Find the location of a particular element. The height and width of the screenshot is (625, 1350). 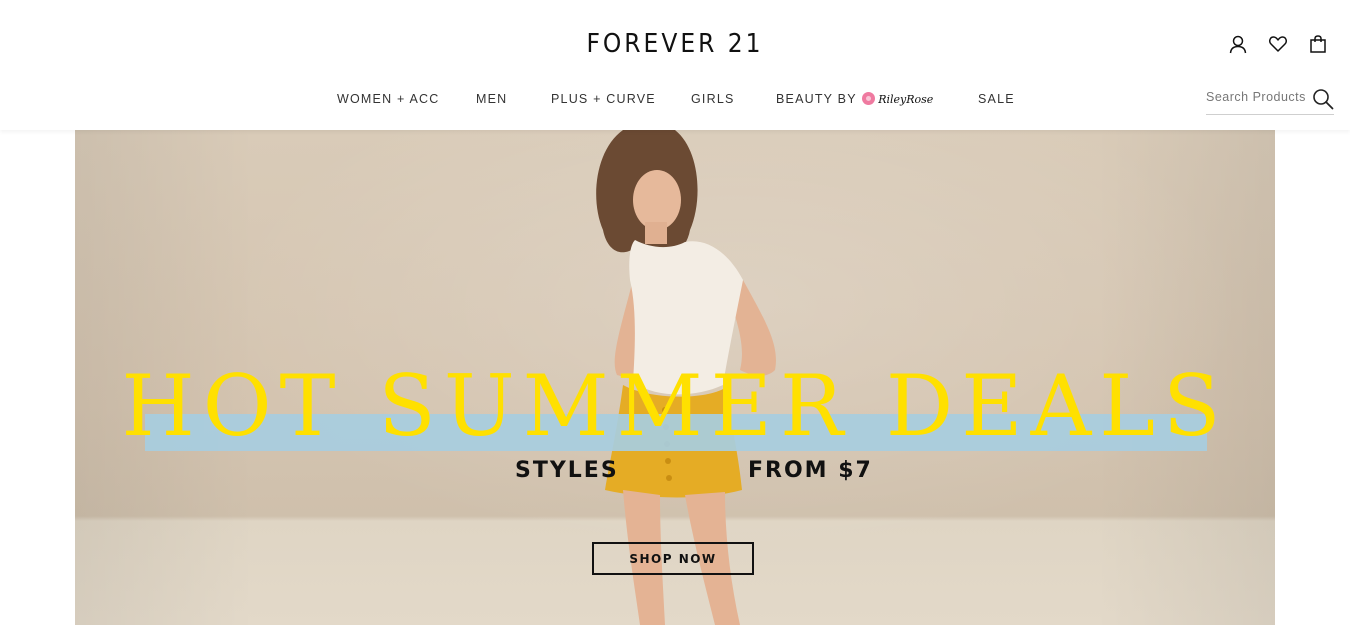

nav-item-girls: GIRLS is located at coordinates (713, 99).